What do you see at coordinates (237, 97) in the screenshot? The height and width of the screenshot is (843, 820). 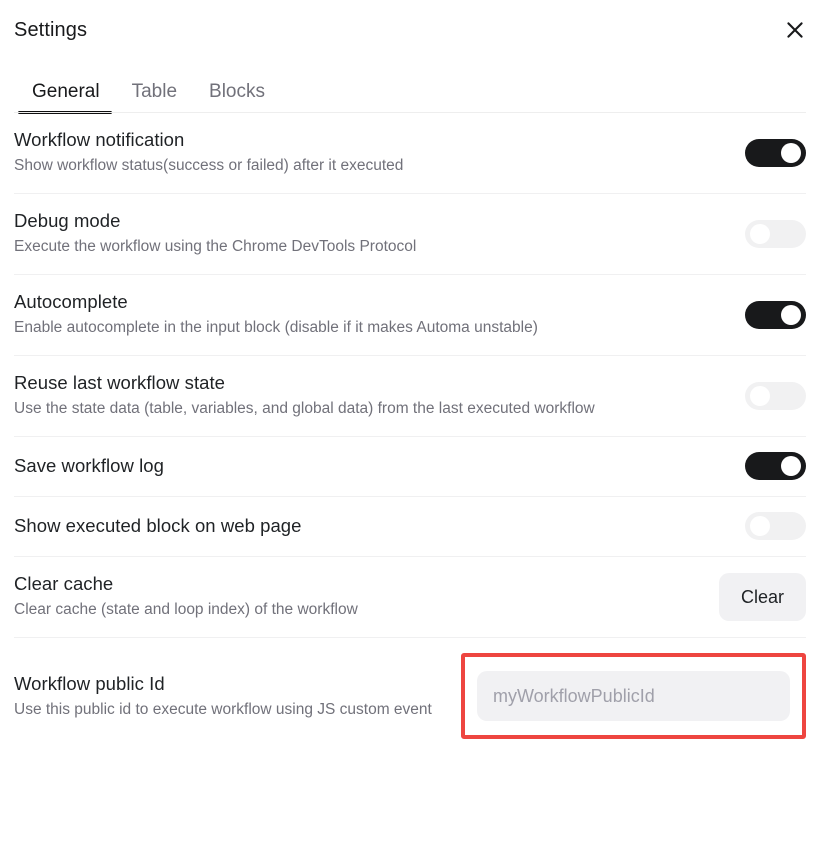 I see `tab-blocks: Blocks` at bounding box center [237, 97].